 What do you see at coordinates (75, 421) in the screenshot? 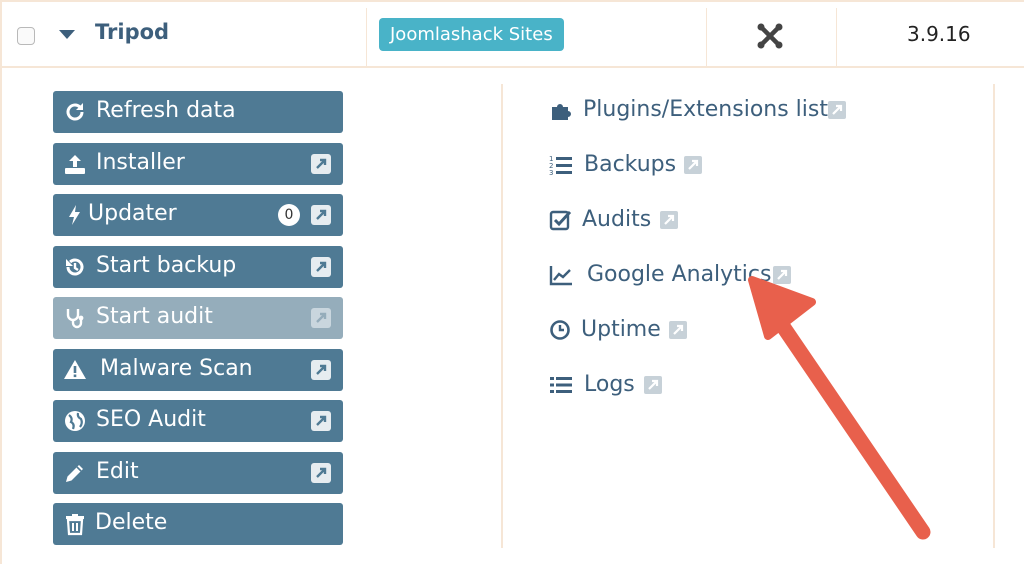
I see `globe-icon` at bounding box center [75, 421].